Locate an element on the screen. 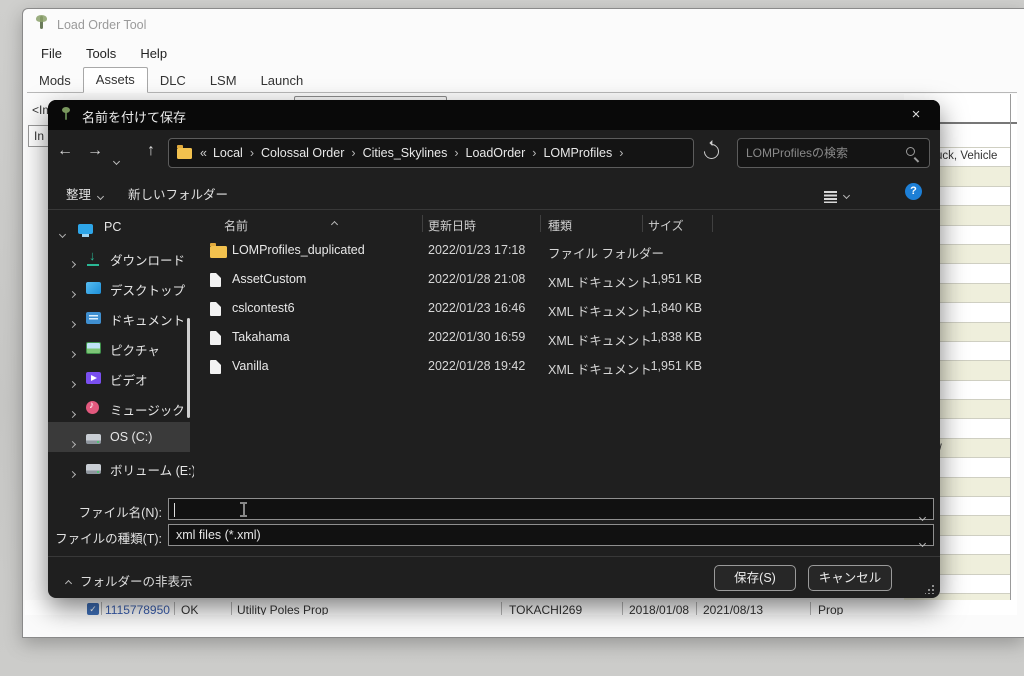  filename-row: ファイル名(N): is located at coordinates (494, 510).